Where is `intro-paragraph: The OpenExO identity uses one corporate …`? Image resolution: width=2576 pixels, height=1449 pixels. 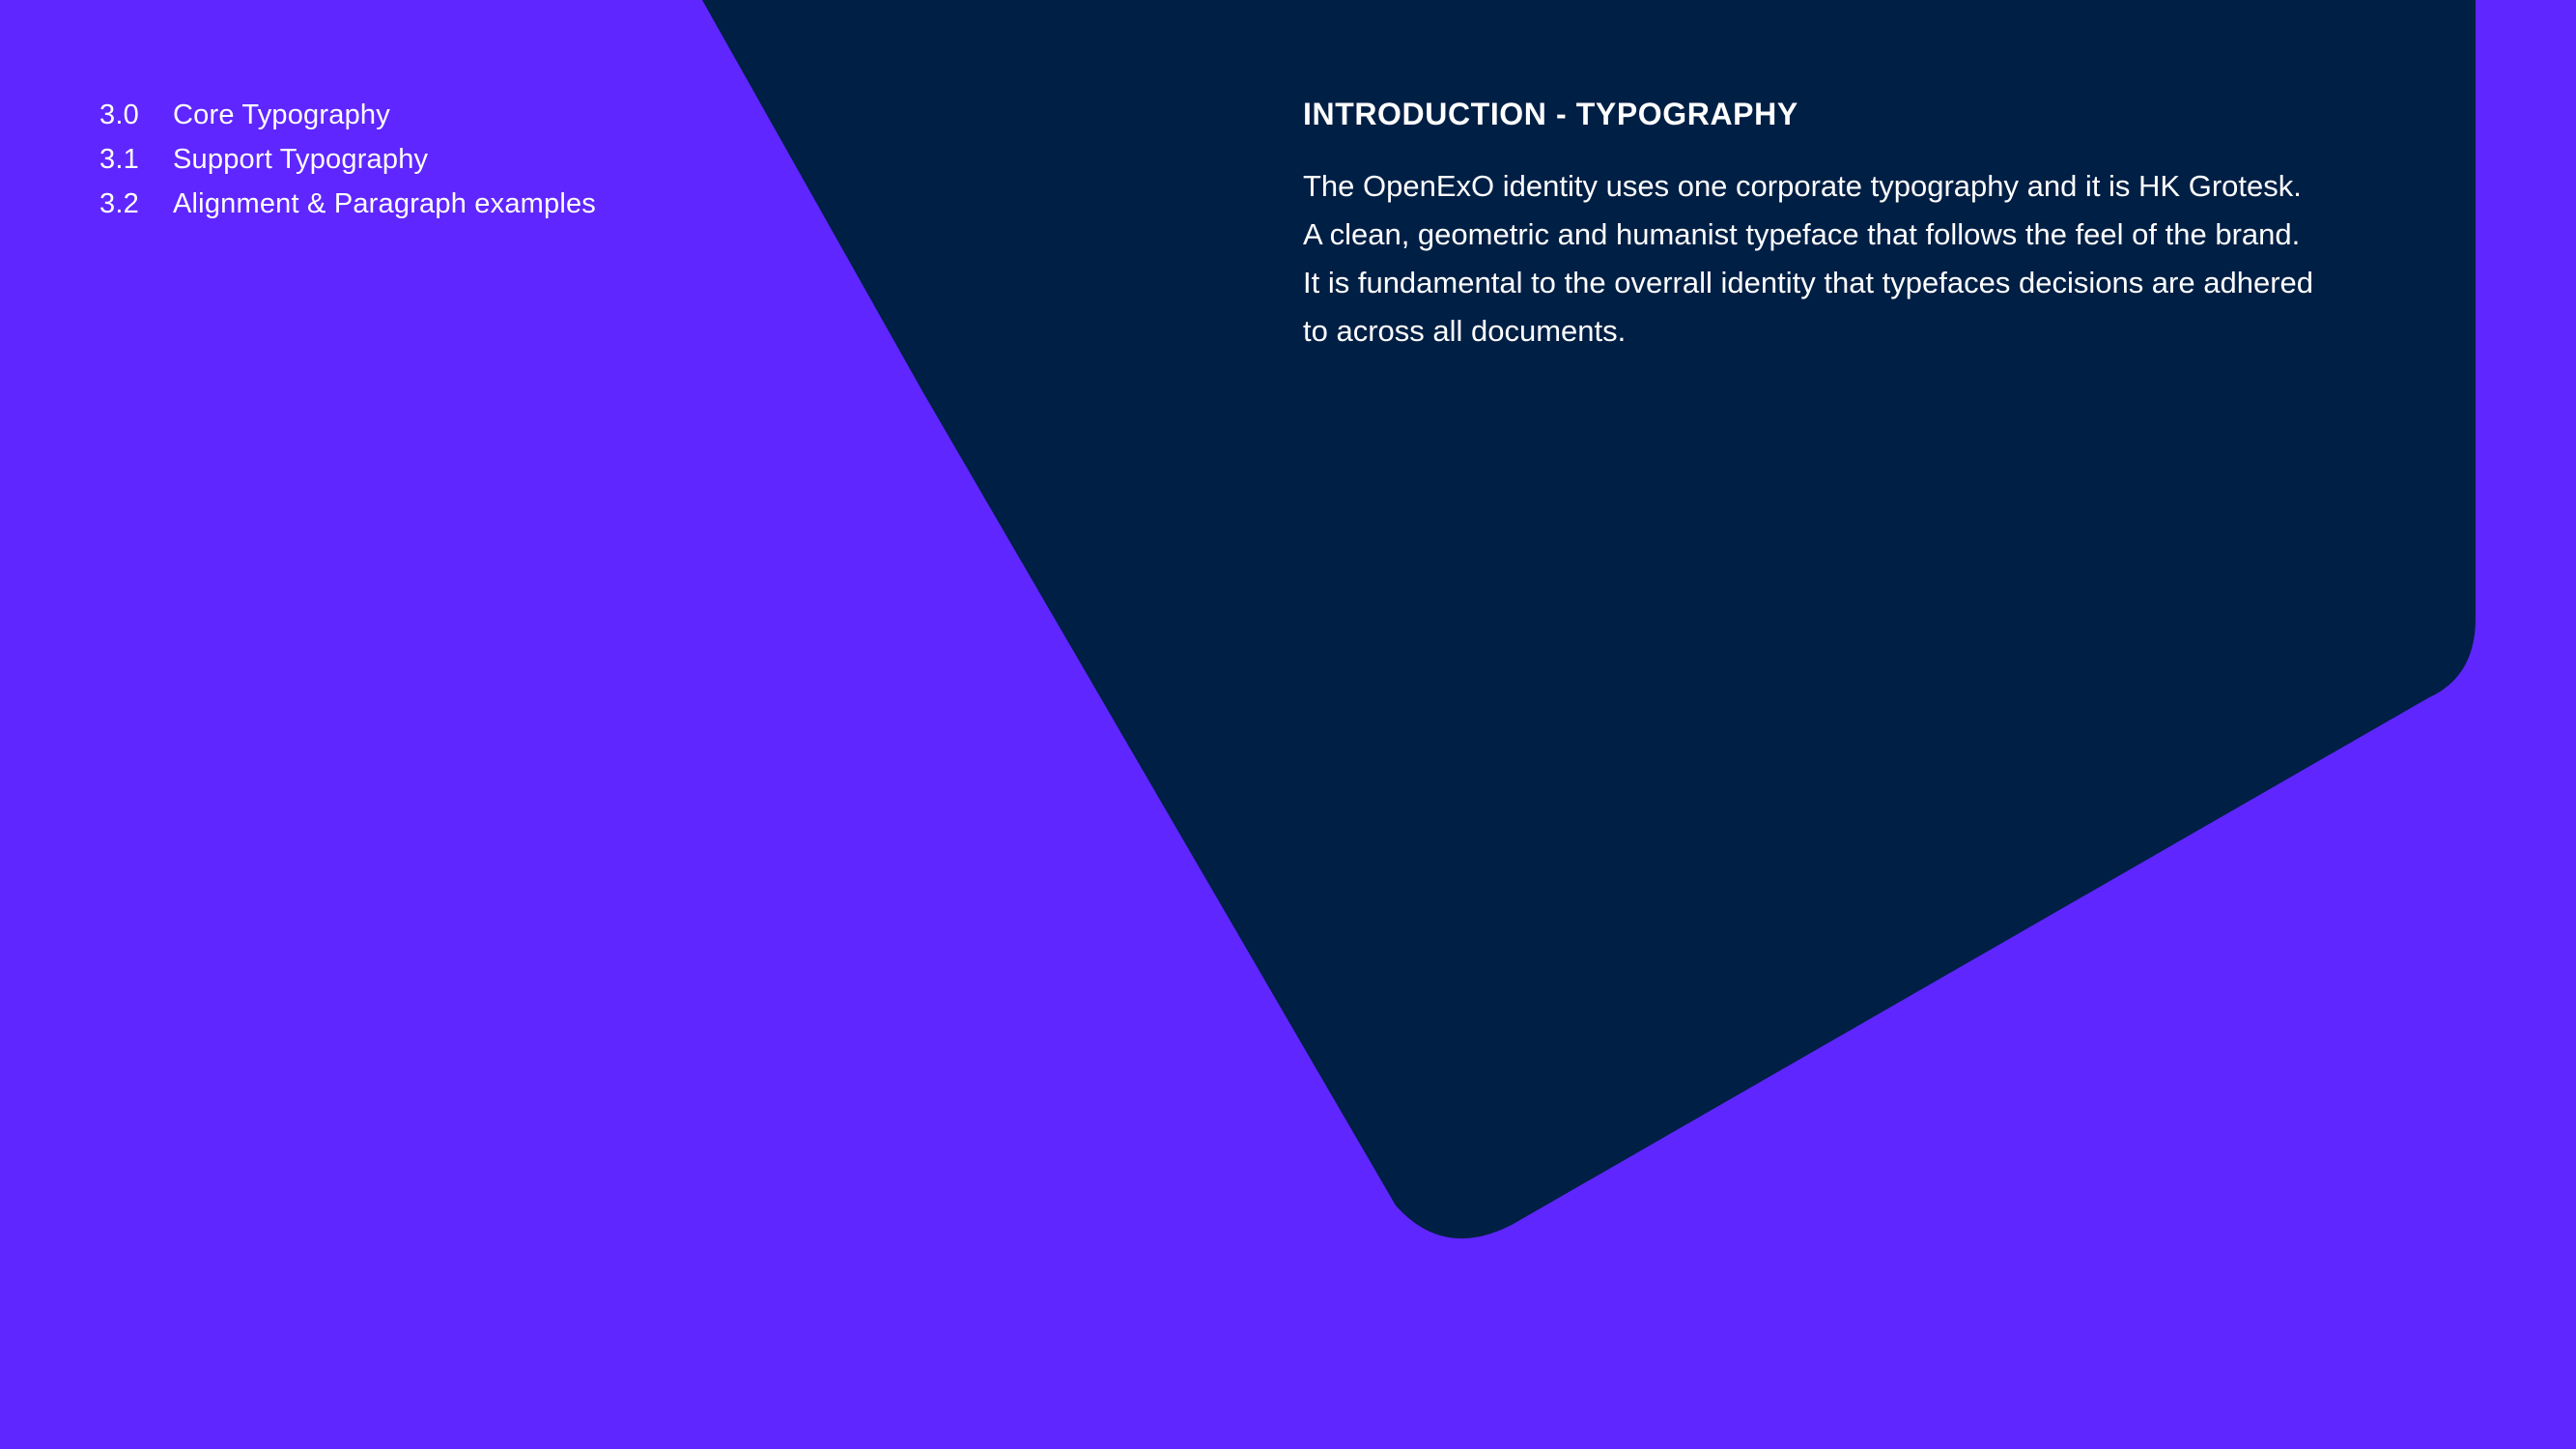
intro-paragraph: The OpenExO identity uses one corporate … is located at coordinates (1863, 258).